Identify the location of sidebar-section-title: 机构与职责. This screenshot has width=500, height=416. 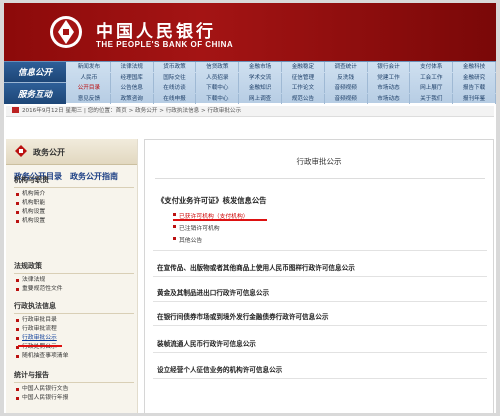
(31, 180).